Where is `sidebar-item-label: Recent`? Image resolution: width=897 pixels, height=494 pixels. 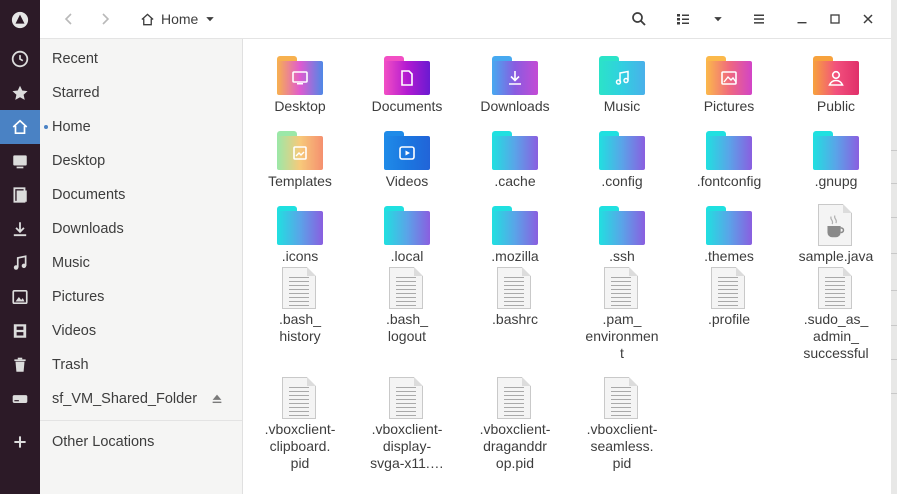 sidebar-item-label: Recent is located at coordinates (75, 59).